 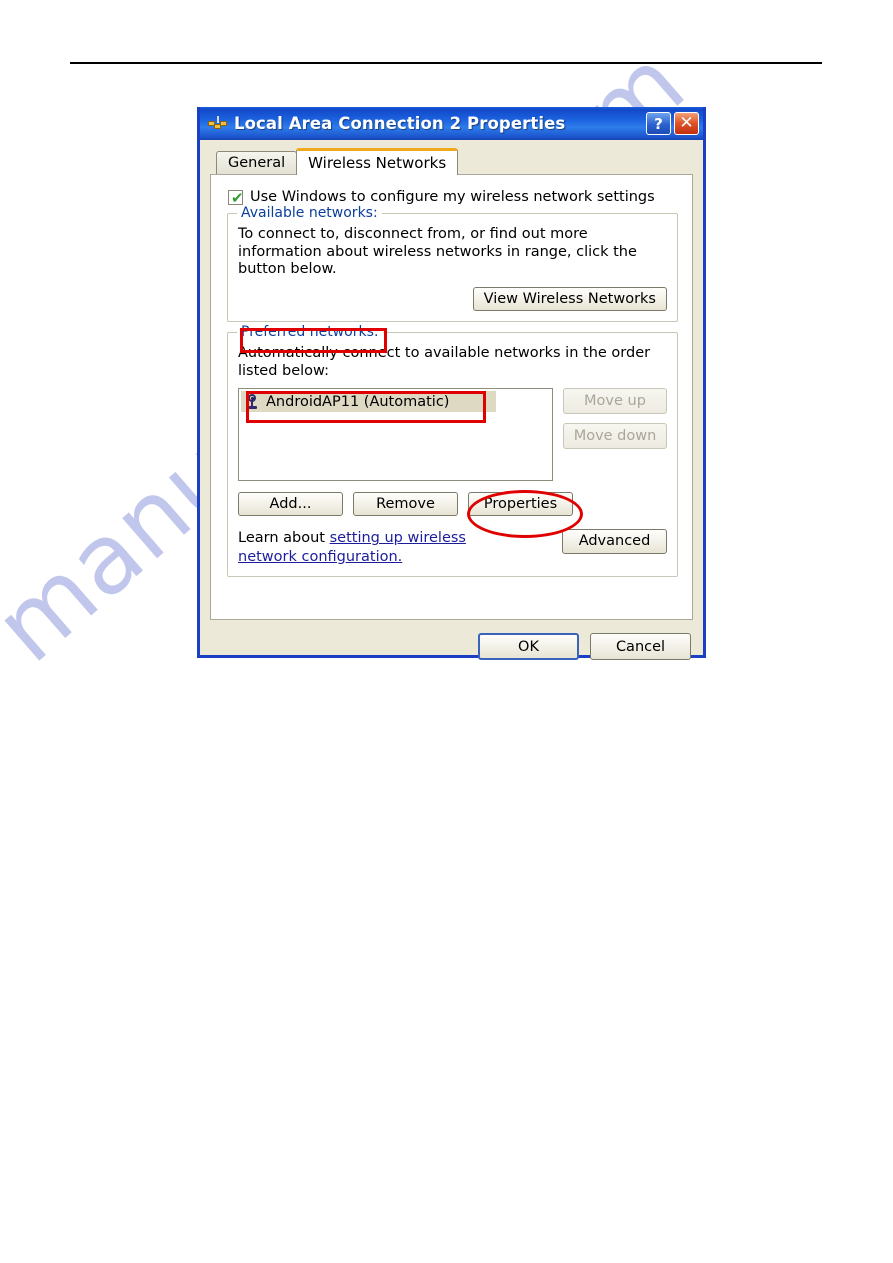 I want to click on titlebar-buttons: ? ✕, so click(x=672, y=123).